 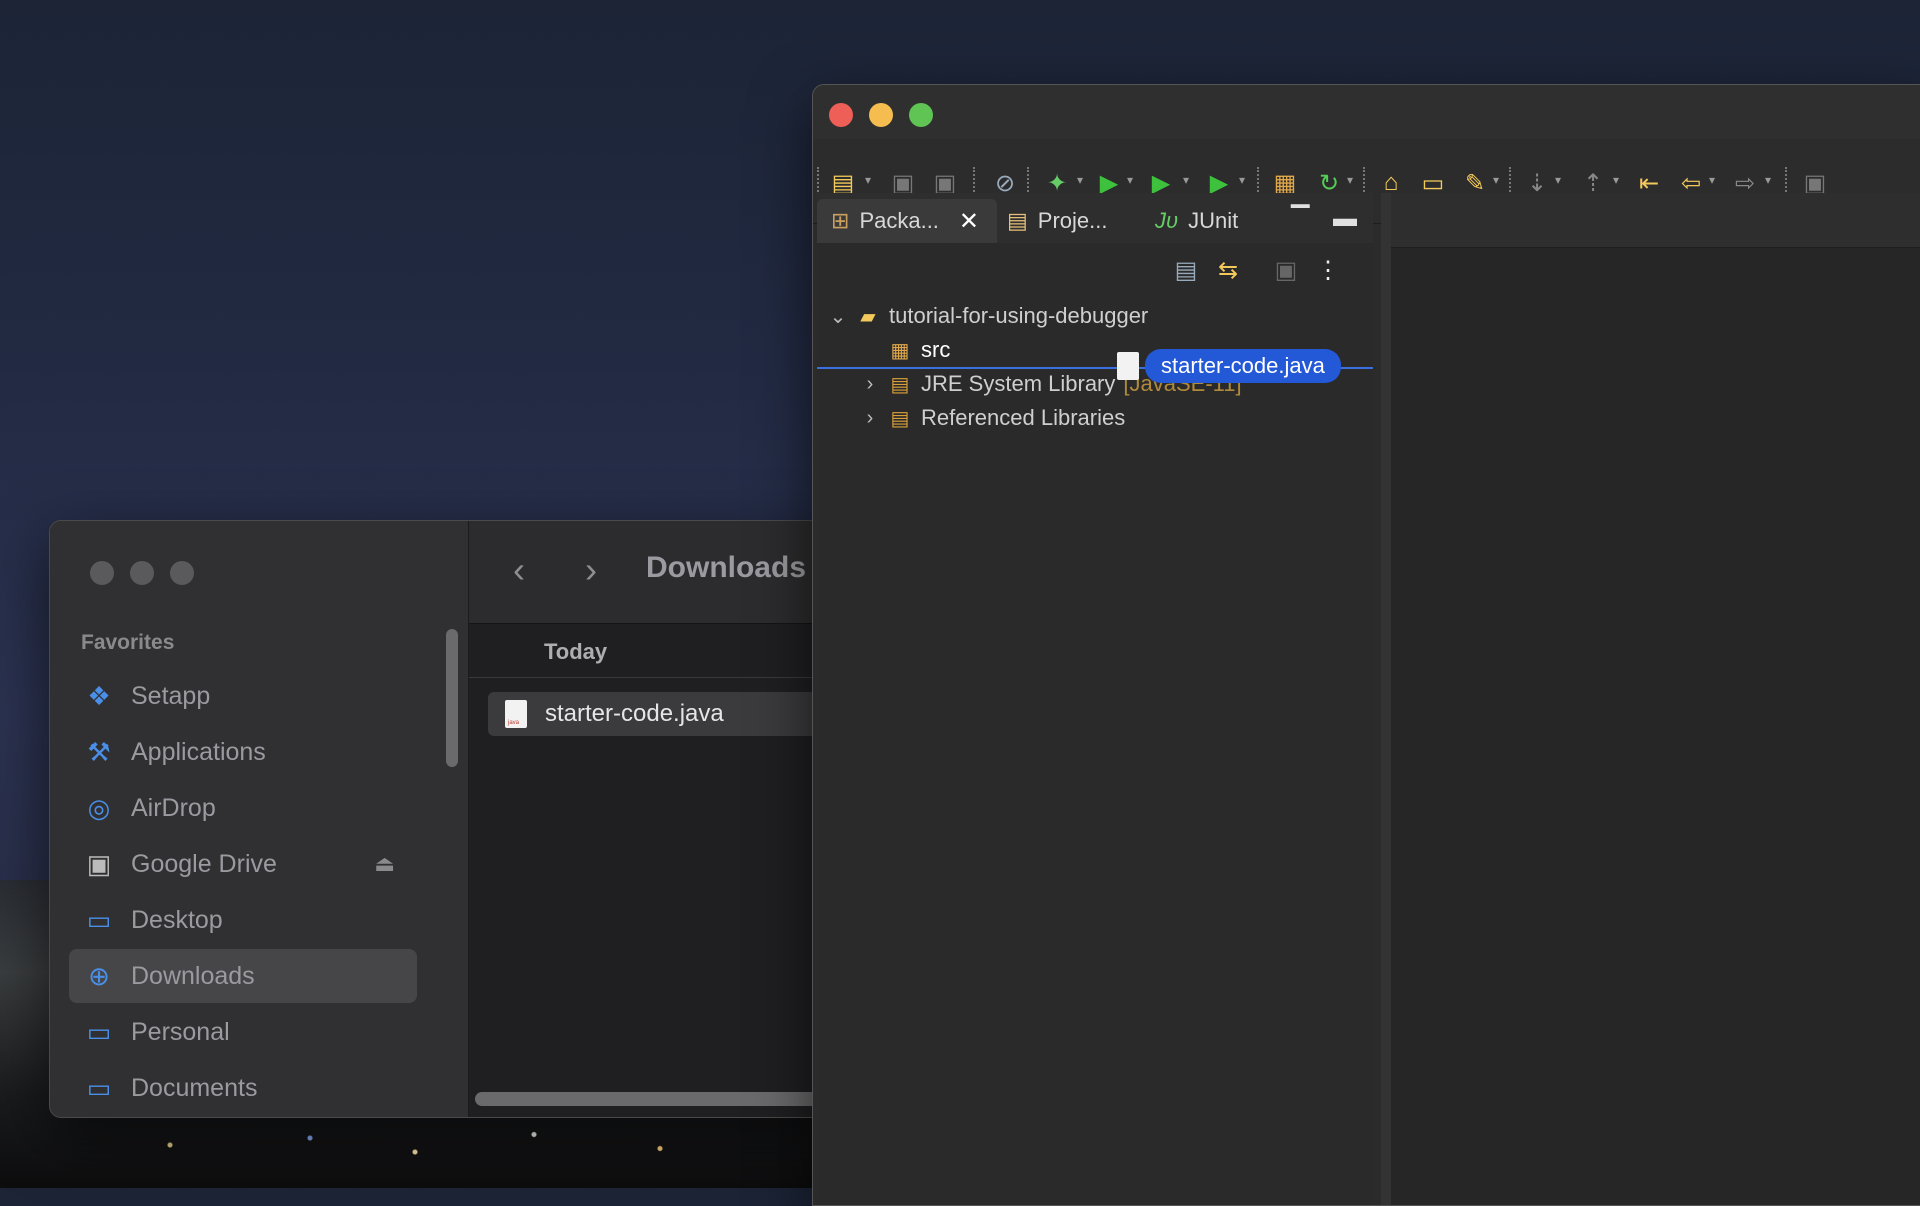 I want to click on sidebar-item-label: Google Drive, so click(x=204, y=863).